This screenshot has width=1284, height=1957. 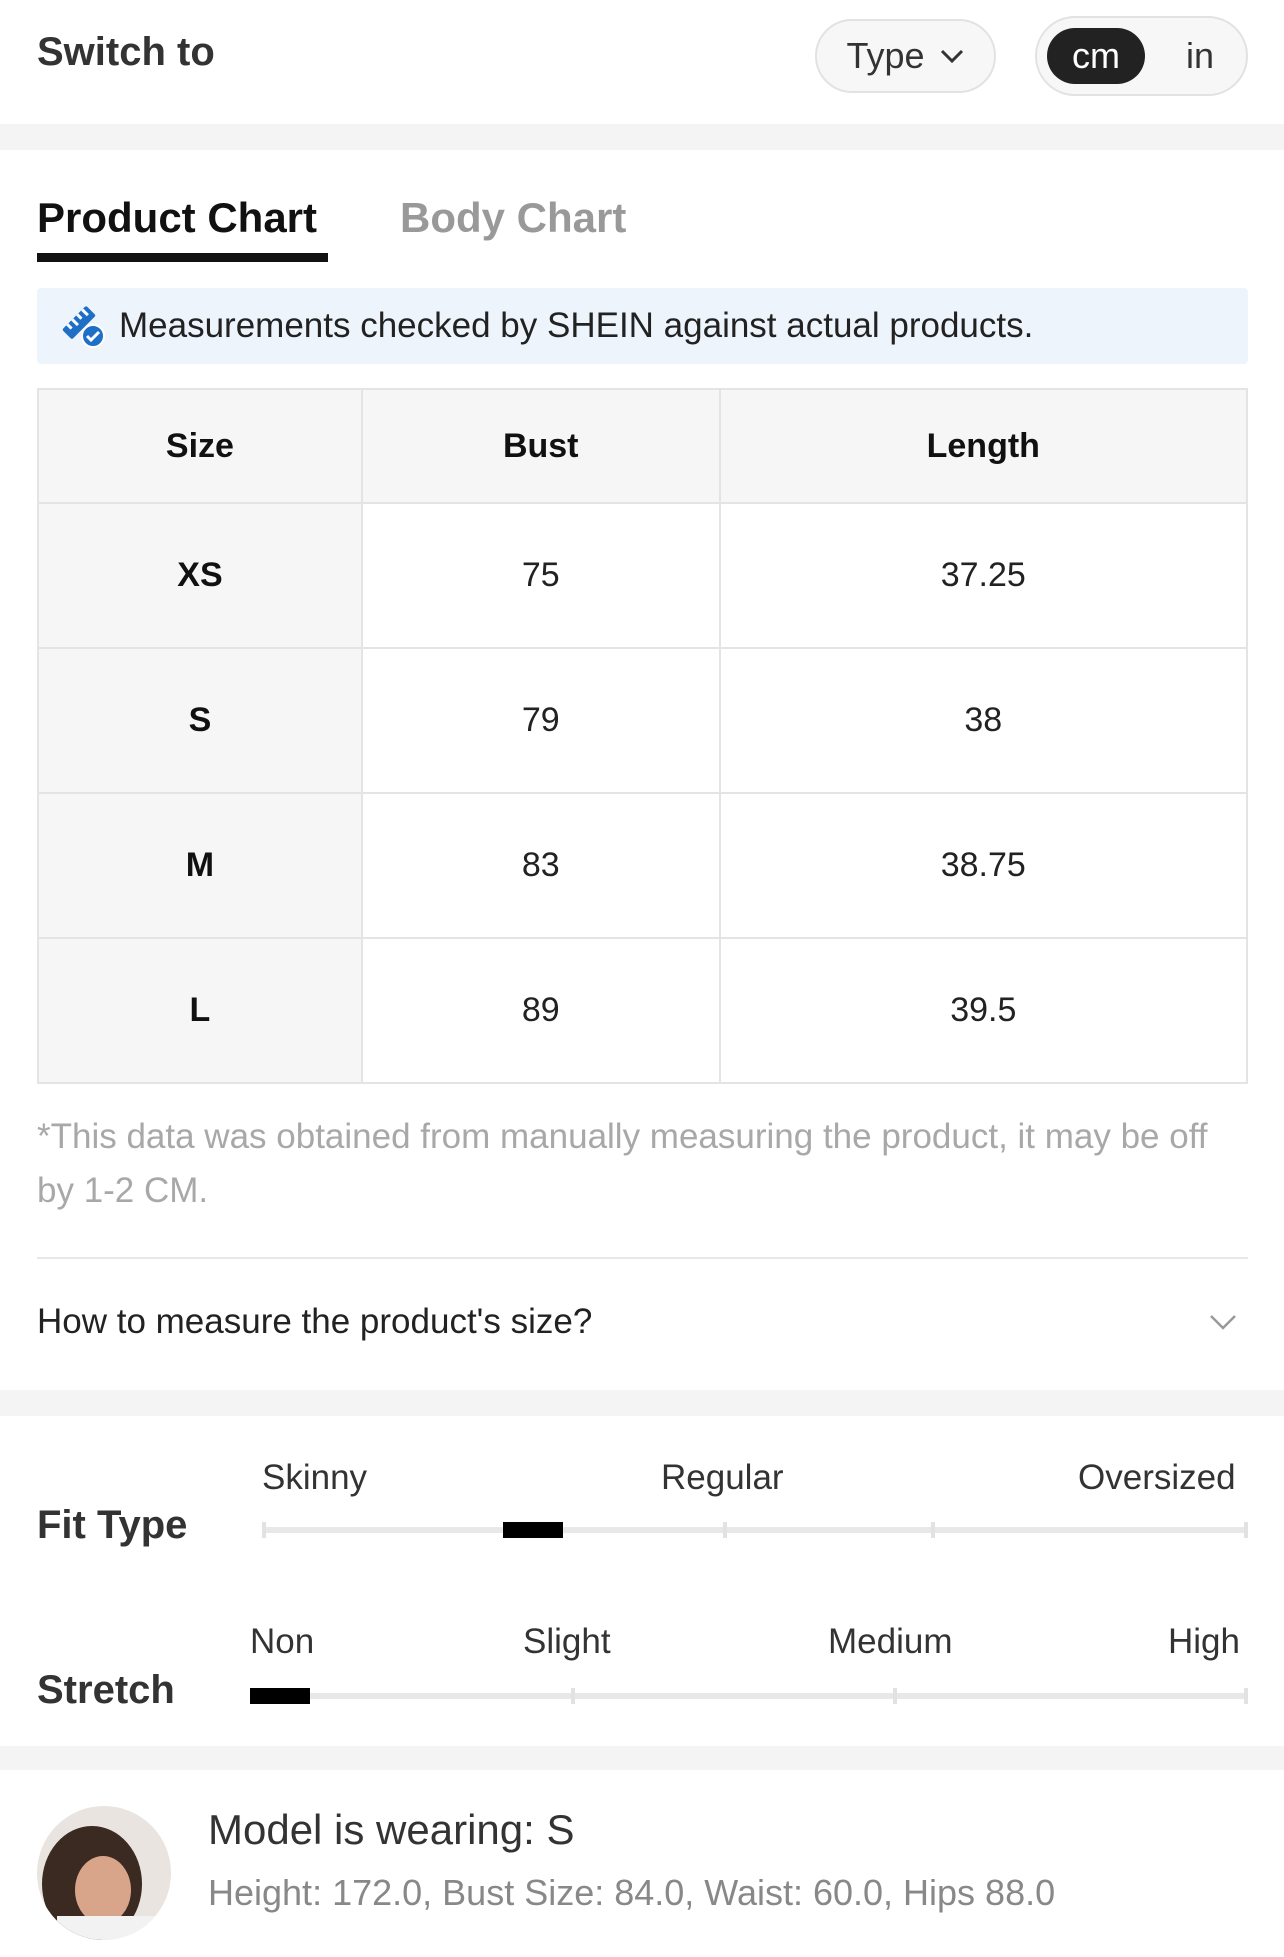 I want to click on unit-cm-button: cm, so click(x=1096, y=56).